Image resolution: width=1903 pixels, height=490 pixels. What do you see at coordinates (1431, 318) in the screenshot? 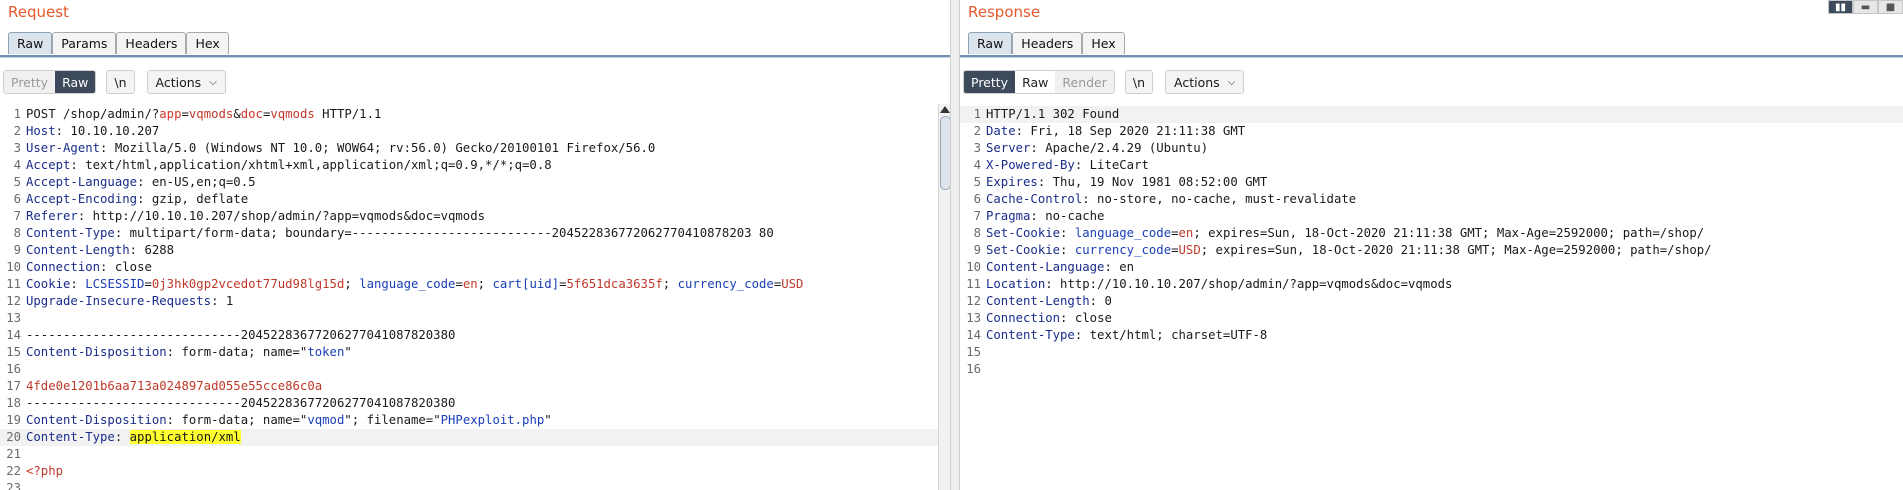
I see `code-line: 13 Connection: close` at bounding box center [1431, 318].